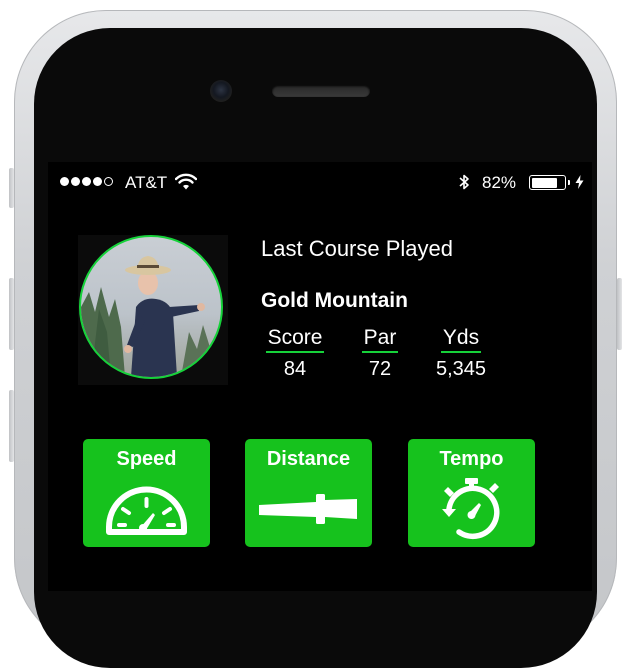  Describe the element at coordinates (544, 182) in the screenshot. I see `battery-level-fill` at that location.